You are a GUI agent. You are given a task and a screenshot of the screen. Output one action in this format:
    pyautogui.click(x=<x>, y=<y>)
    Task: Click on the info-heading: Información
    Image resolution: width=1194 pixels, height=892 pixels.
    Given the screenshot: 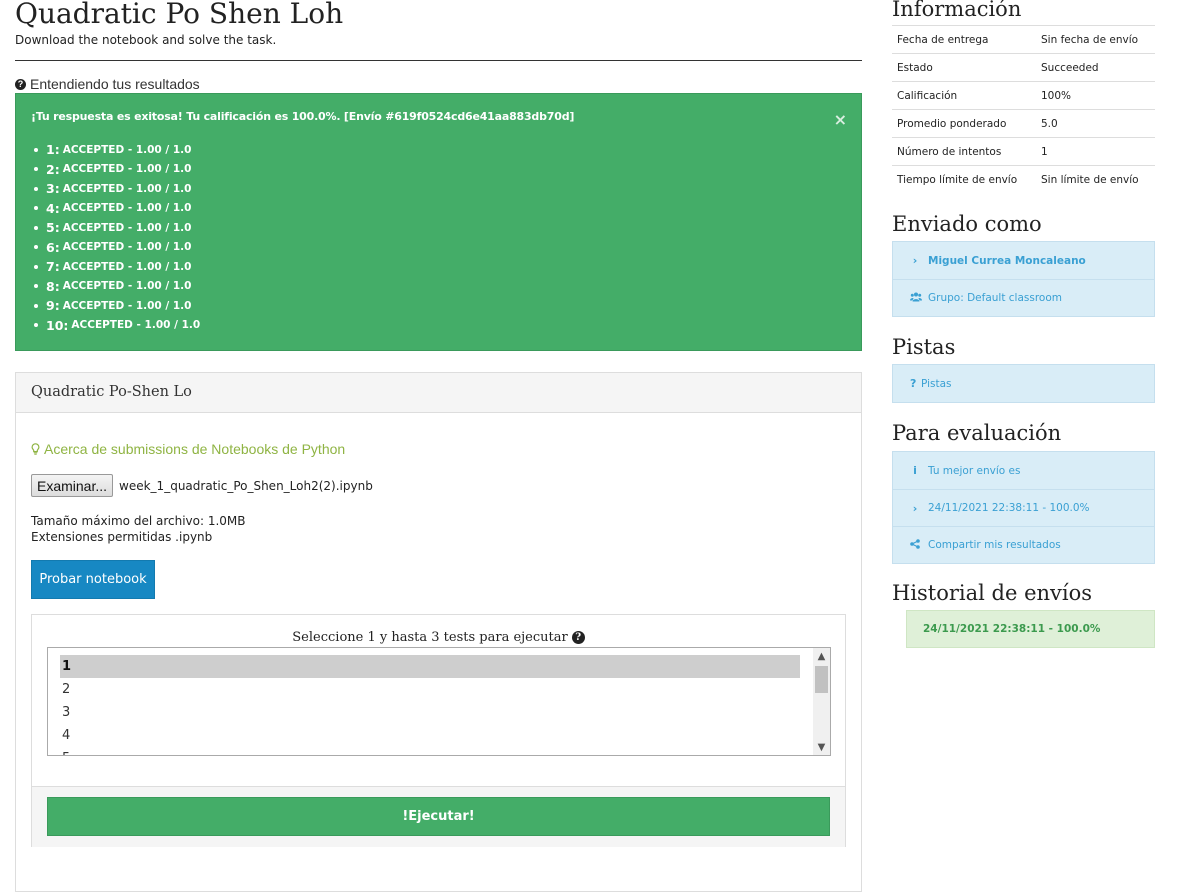 What is the action you would take?
    pyautogui.click(x=957, y=10)
    